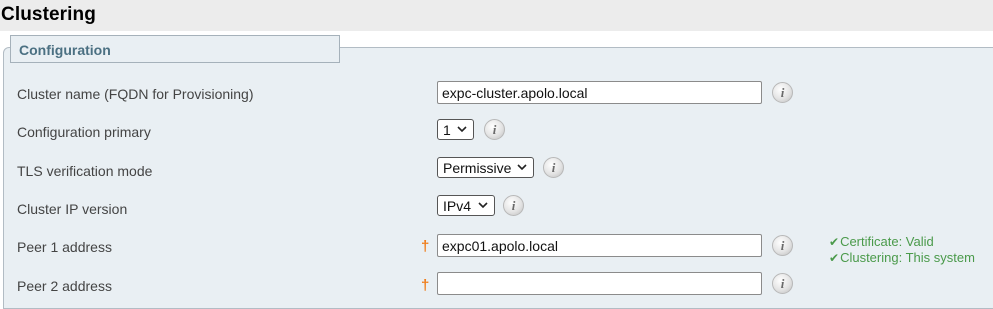  I want to click on tls-verification-mode-label: TLS verification mode, so click(85, 171).